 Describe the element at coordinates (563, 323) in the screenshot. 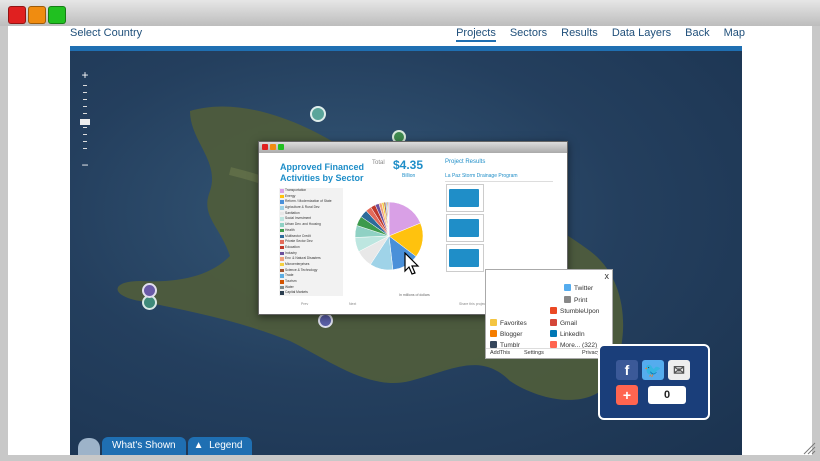

I see `share-gmail: Gmail` at that location.